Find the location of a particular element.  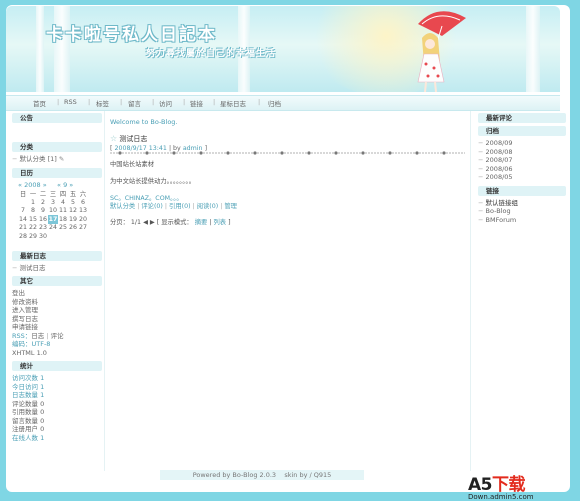

welcome-text: Welcome to Bo-Blog. is located at coordinates (144, 122).